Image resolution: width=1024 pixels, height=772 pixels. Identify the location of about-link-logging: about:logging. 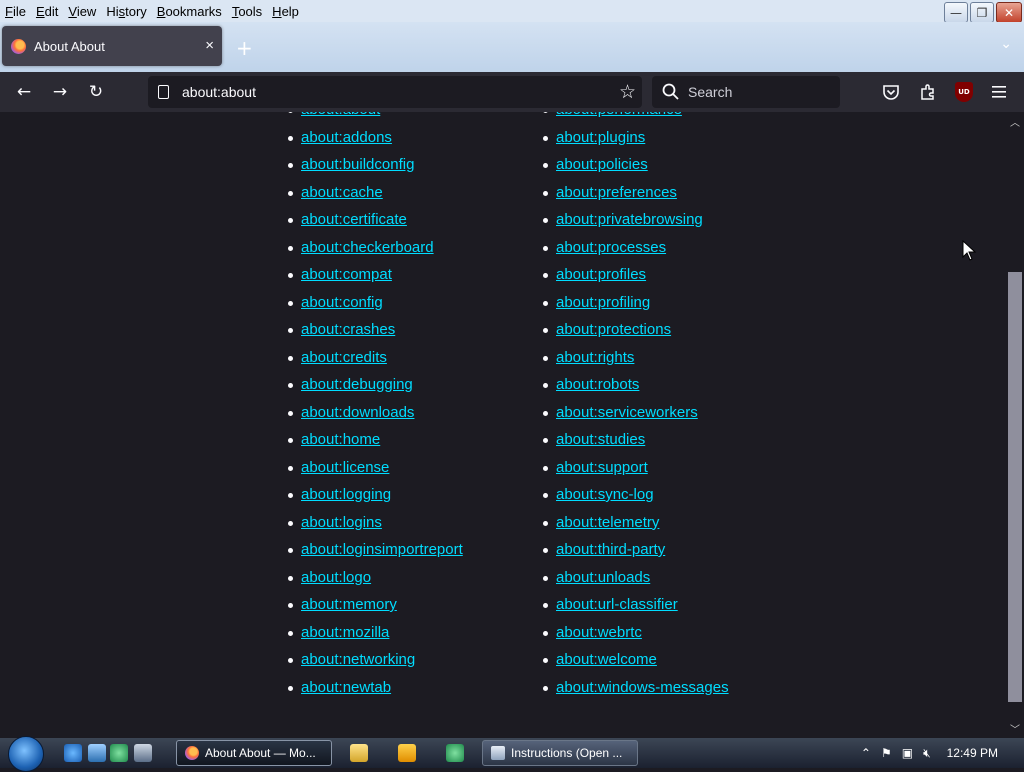
(346, 494).